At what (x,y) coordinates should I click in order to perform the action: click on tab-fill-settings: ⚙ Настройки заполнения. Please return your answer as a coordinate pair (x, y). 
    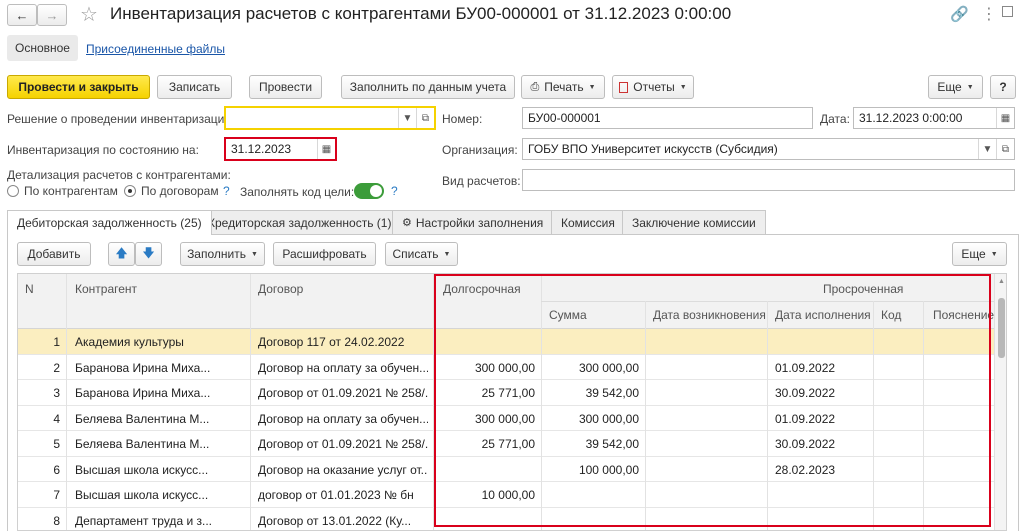
    Looking at the image, I should click on (473, 222).